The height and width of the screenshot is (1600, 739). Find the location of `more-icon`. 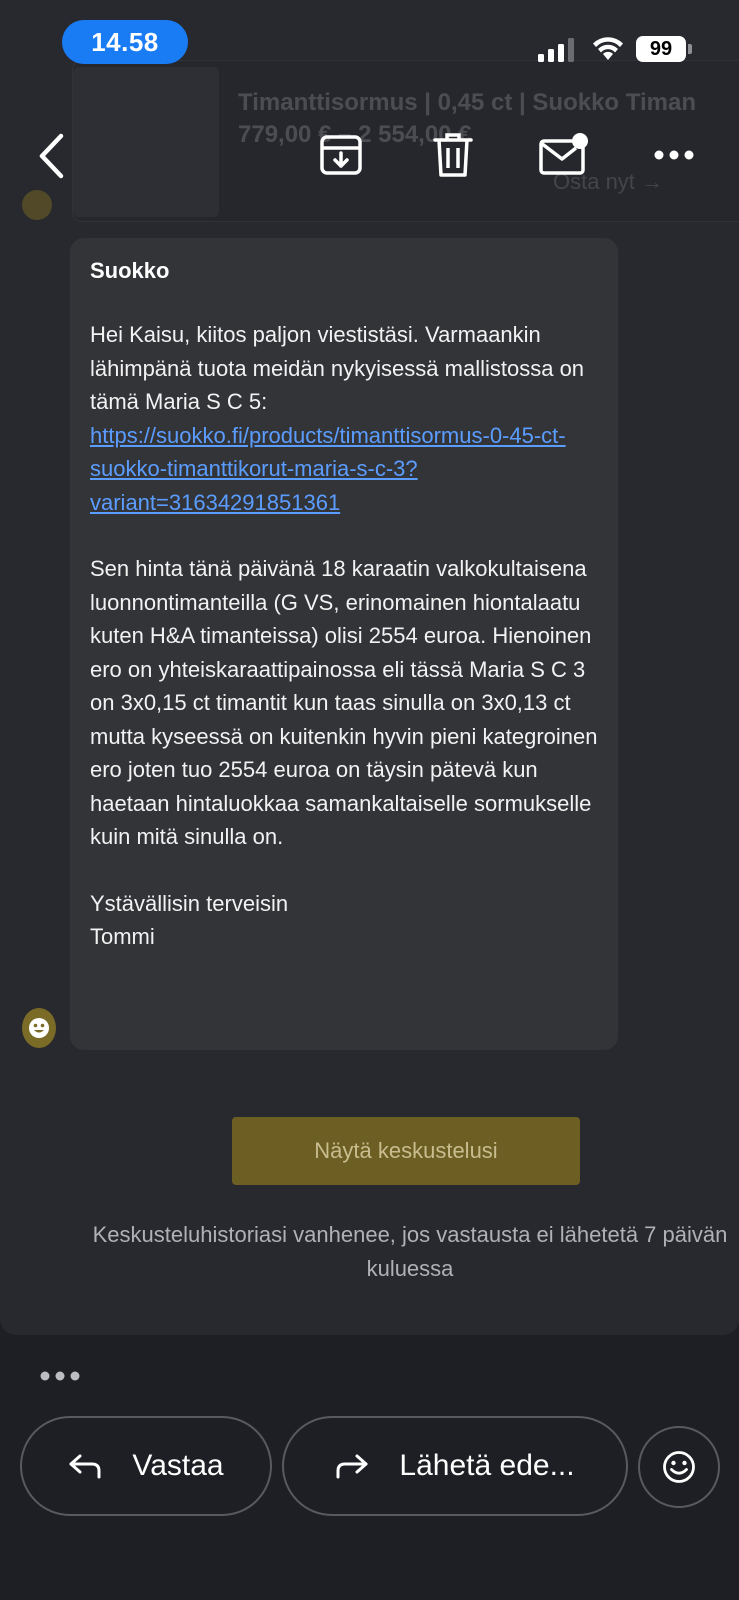

more-icon is located at coordinates (674, 155).